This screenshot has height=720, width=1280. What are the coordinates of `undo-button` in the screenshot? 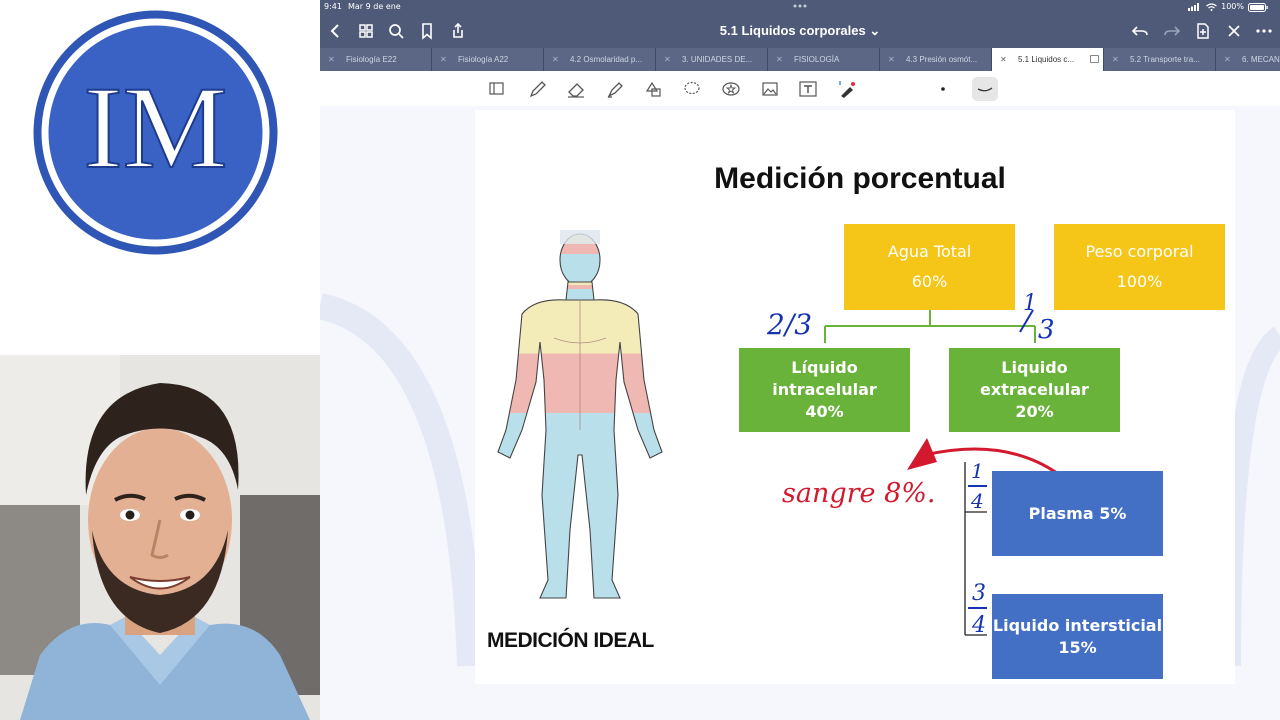 It's located at (1140, 31).